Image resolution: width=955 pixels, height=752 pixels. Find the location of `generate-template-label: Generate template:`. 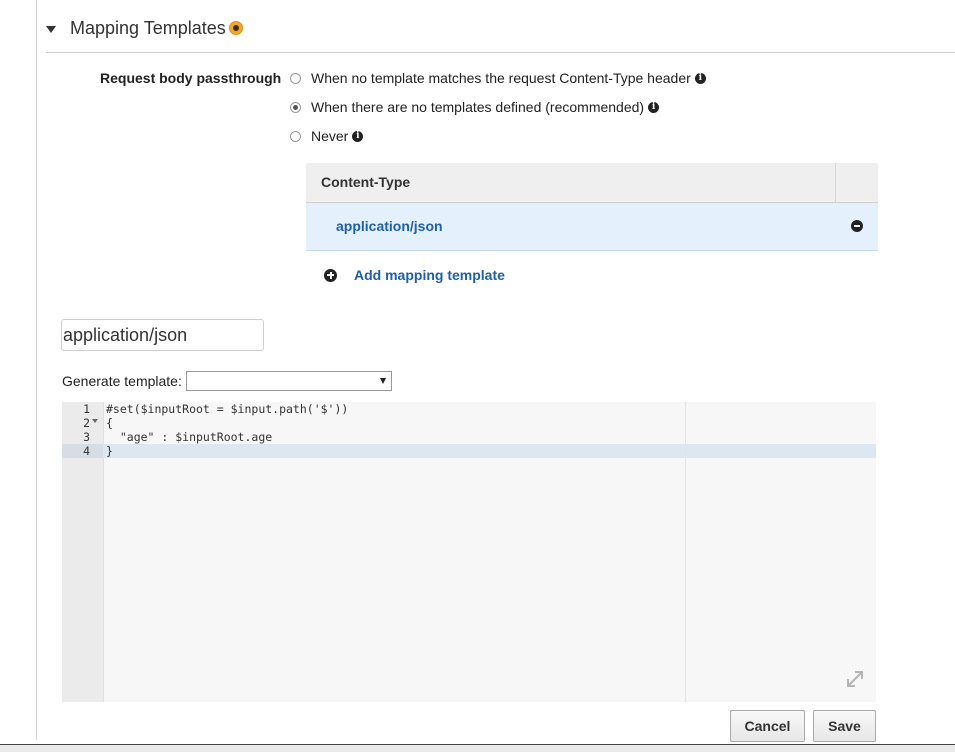

generate-template-label: Generate template: is located at coordinates (122, 381).